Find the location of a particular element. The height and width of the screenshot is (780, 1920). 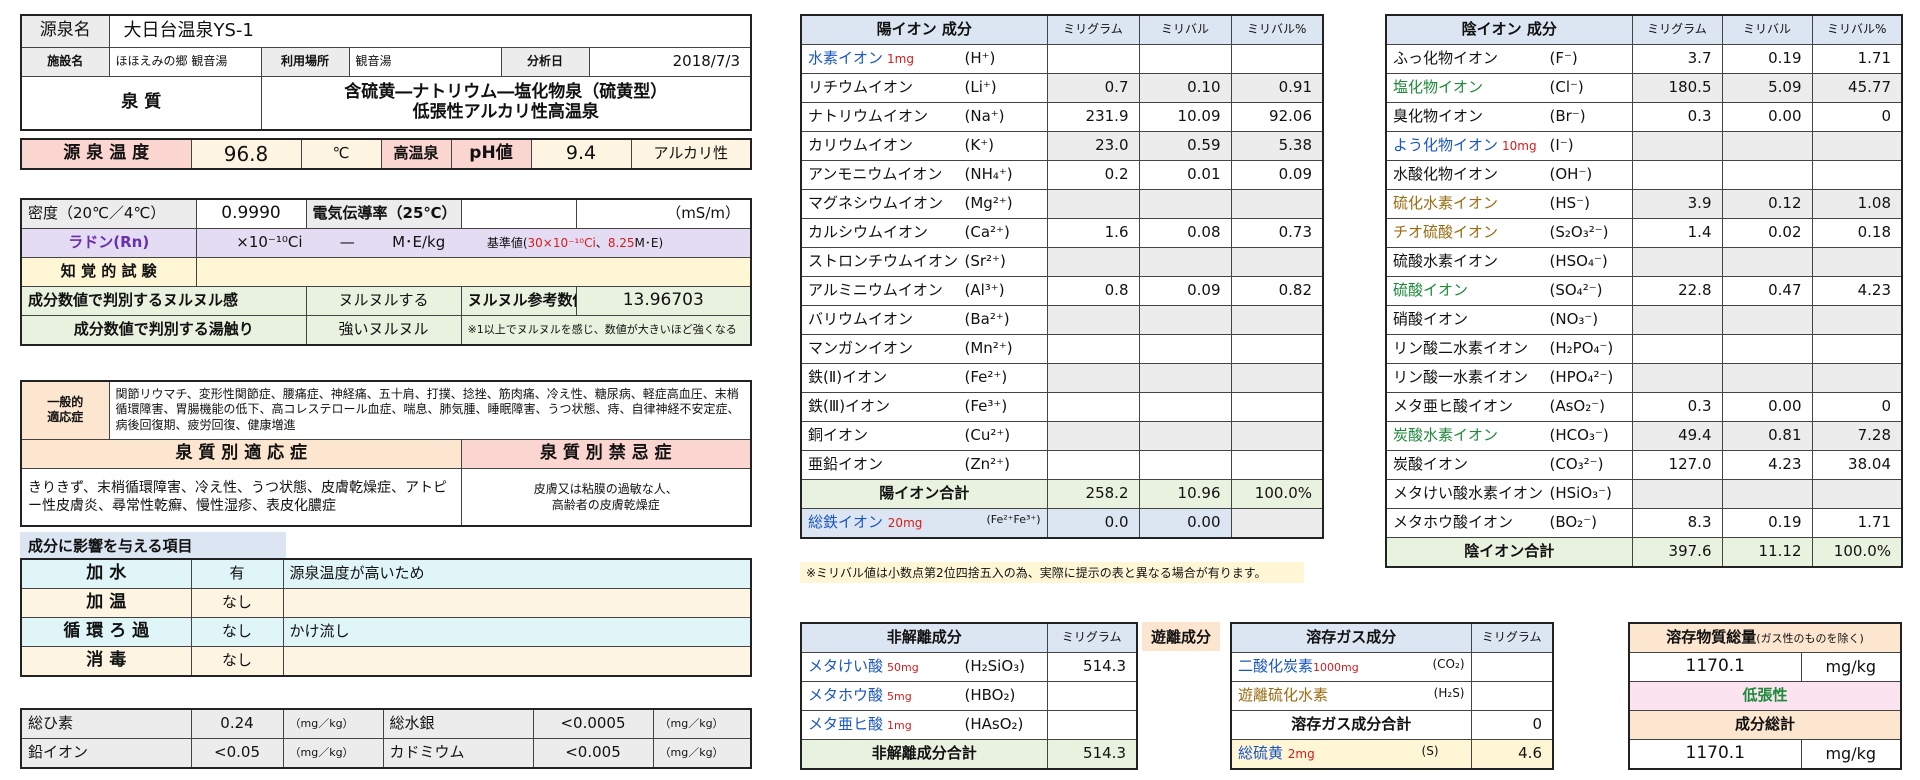

ion-formula: (I⁻) is located at coordinates (1561, 145).